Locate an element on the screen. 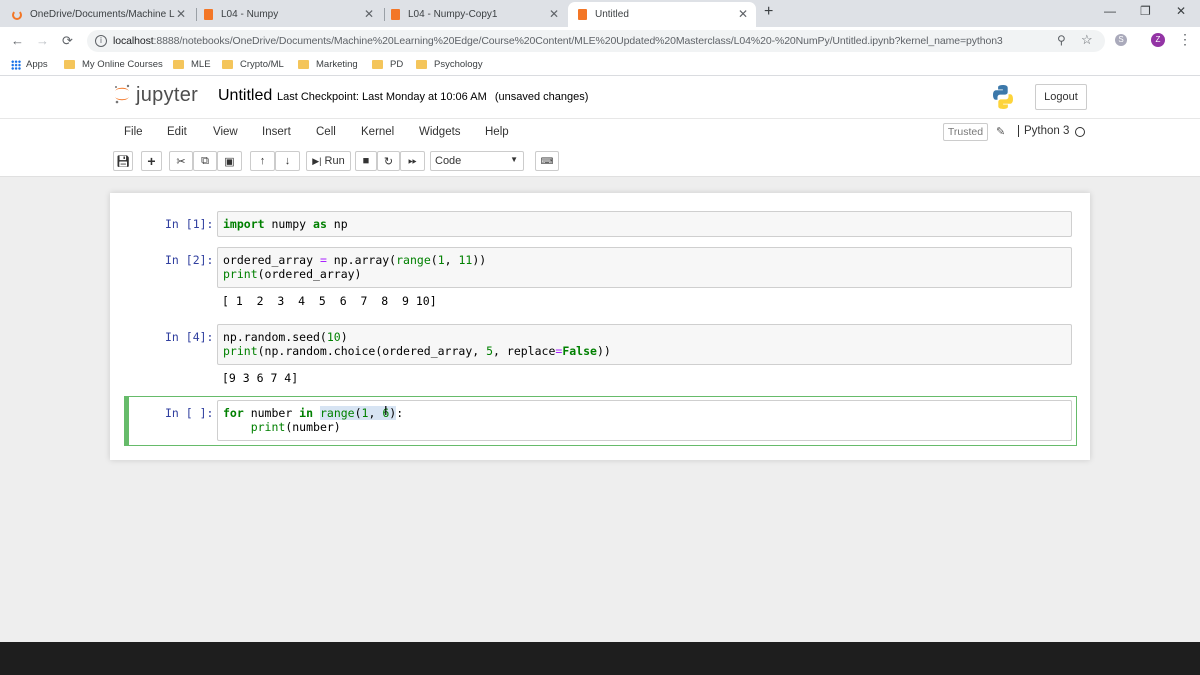 This screenshot has width=1200, height=675. reload-icon: ⟳ is located at coordinates (67, 41).